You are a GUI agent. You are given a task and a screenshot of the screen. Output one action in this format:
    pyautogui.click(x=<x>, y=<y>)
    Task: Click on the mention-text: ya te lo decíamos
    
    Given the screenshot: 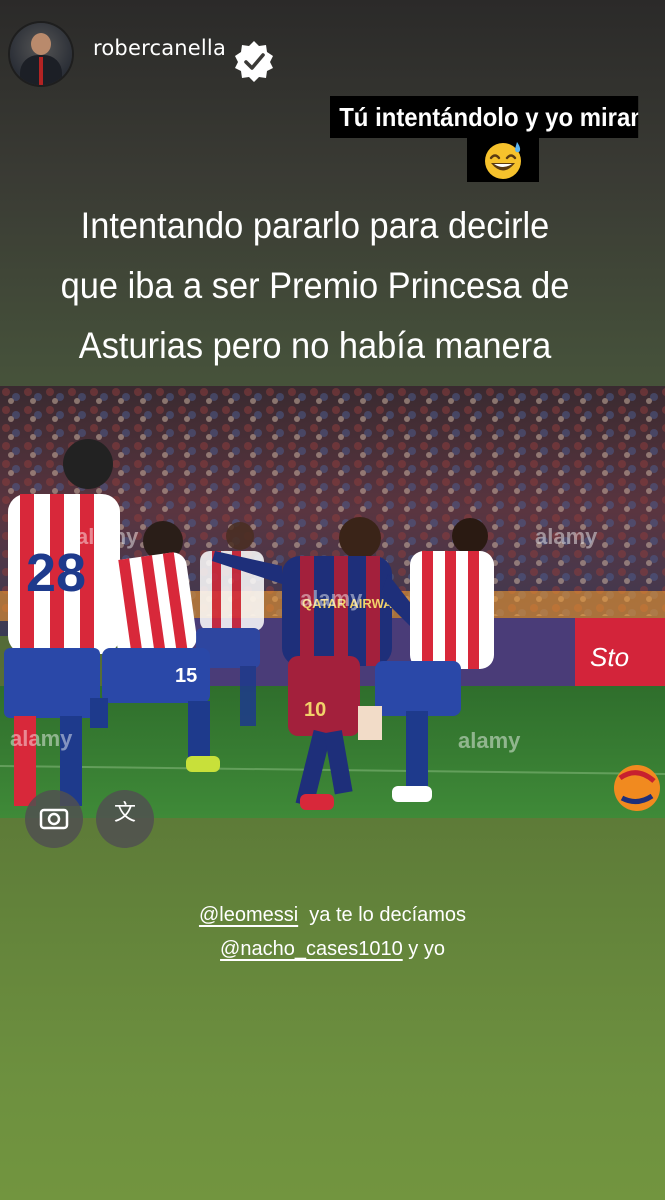 What is the action you would take?
    pyautogui.click(x=388, y=915)
    